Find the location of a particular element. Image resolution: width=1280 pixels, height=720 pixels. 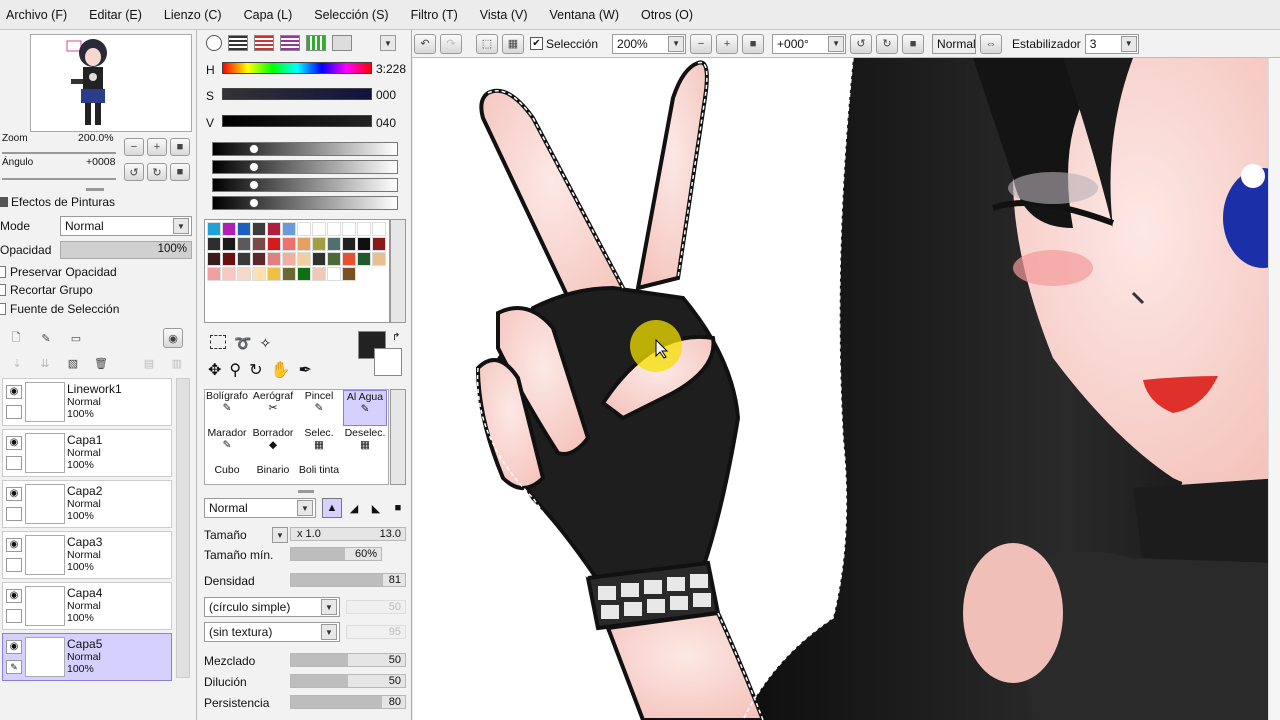

edge-medium-icon: ◢ is located at coordinates (354, 508).